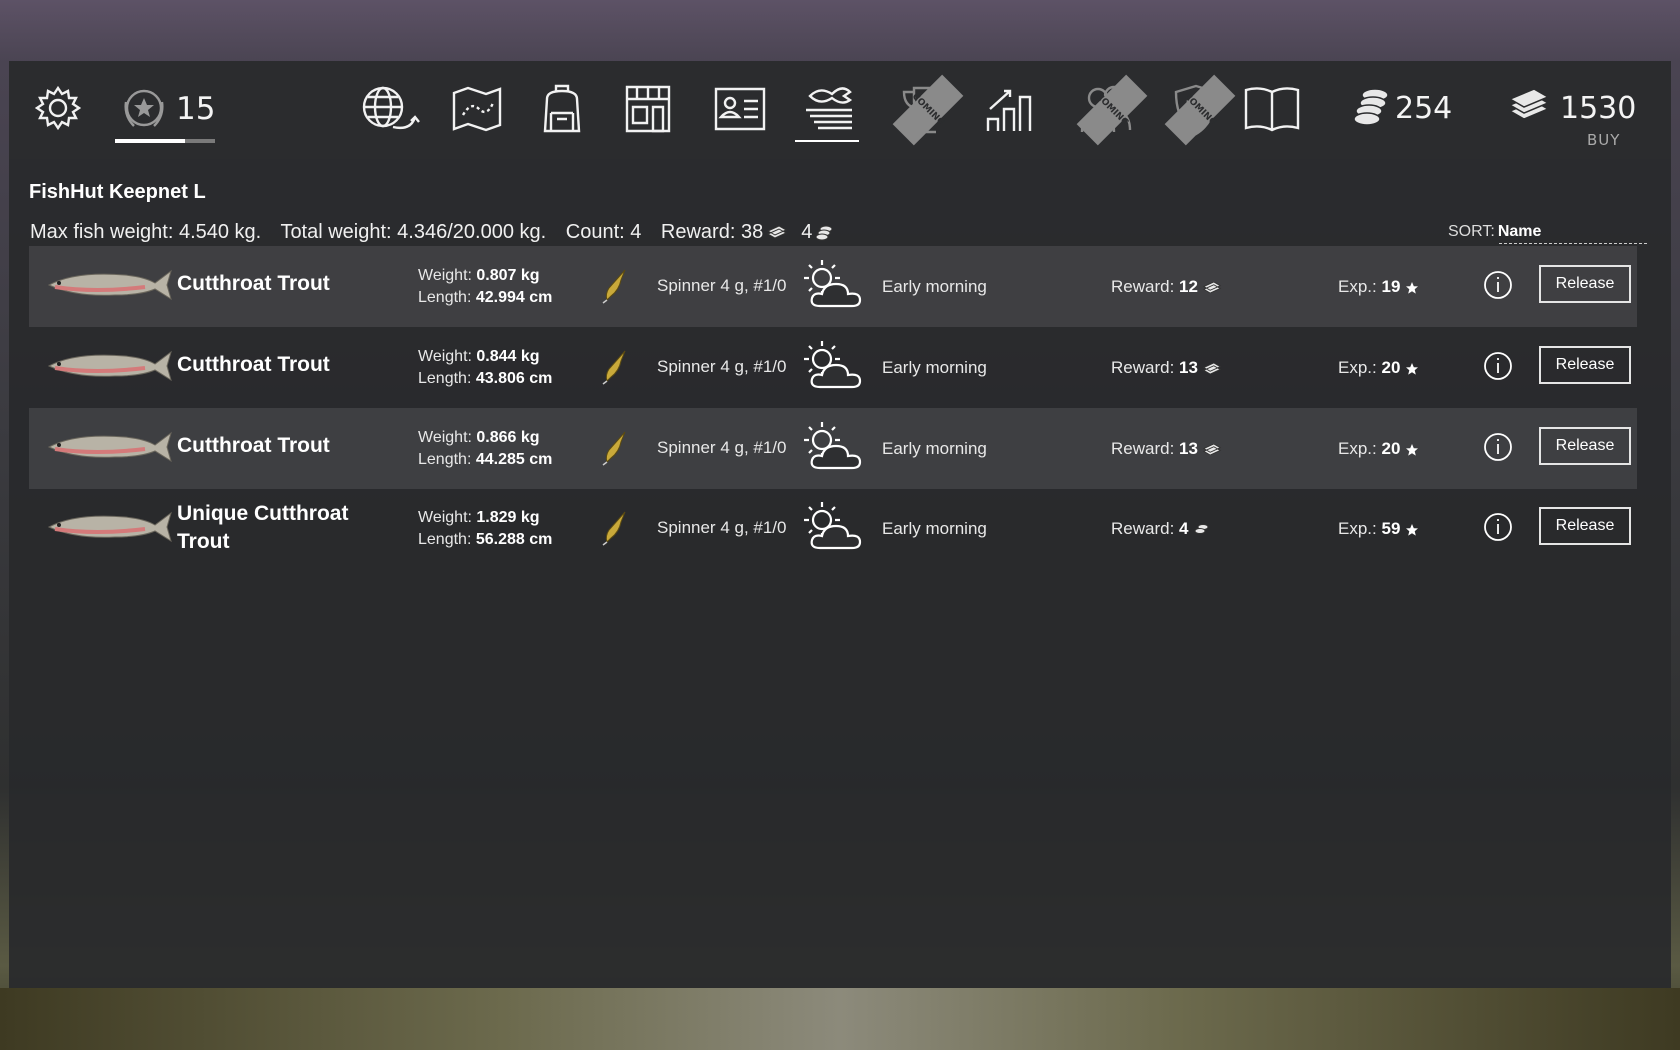 Image resolution: width=1680 pixels, height=1050 pixels. I want to click on settings-icon, so click(58, 108).